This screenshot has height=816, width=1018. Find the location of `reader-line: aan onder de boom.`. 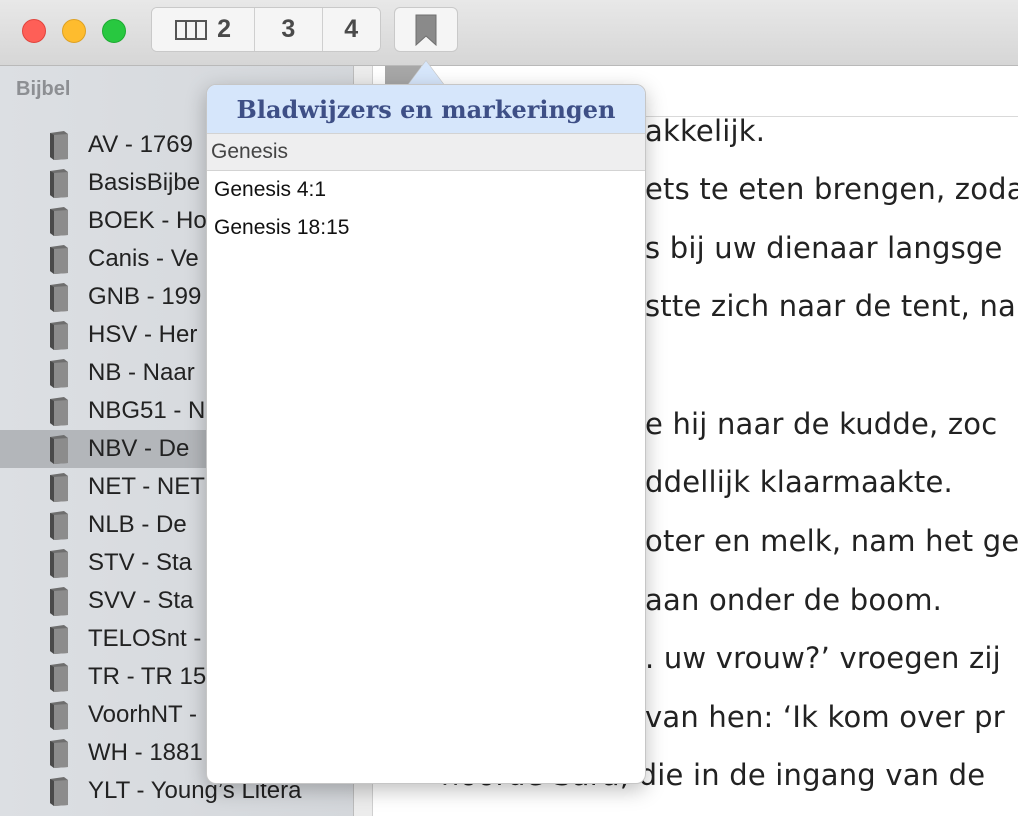

reader-line: aan onder de boom. is located at coordinates (794, 600).